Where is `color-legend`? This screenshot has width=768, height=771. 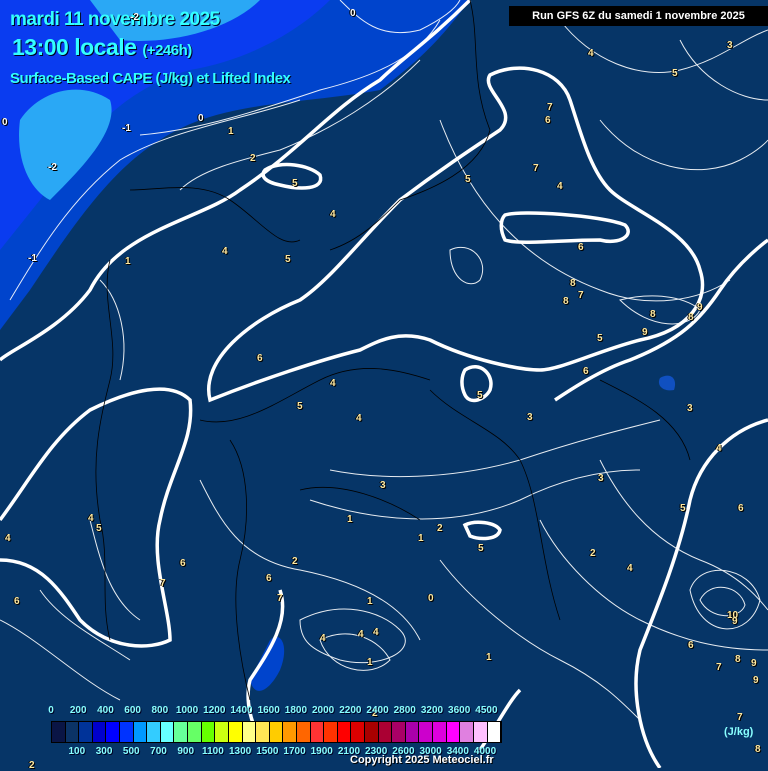
color-legend is located at coordinates (276, 732).